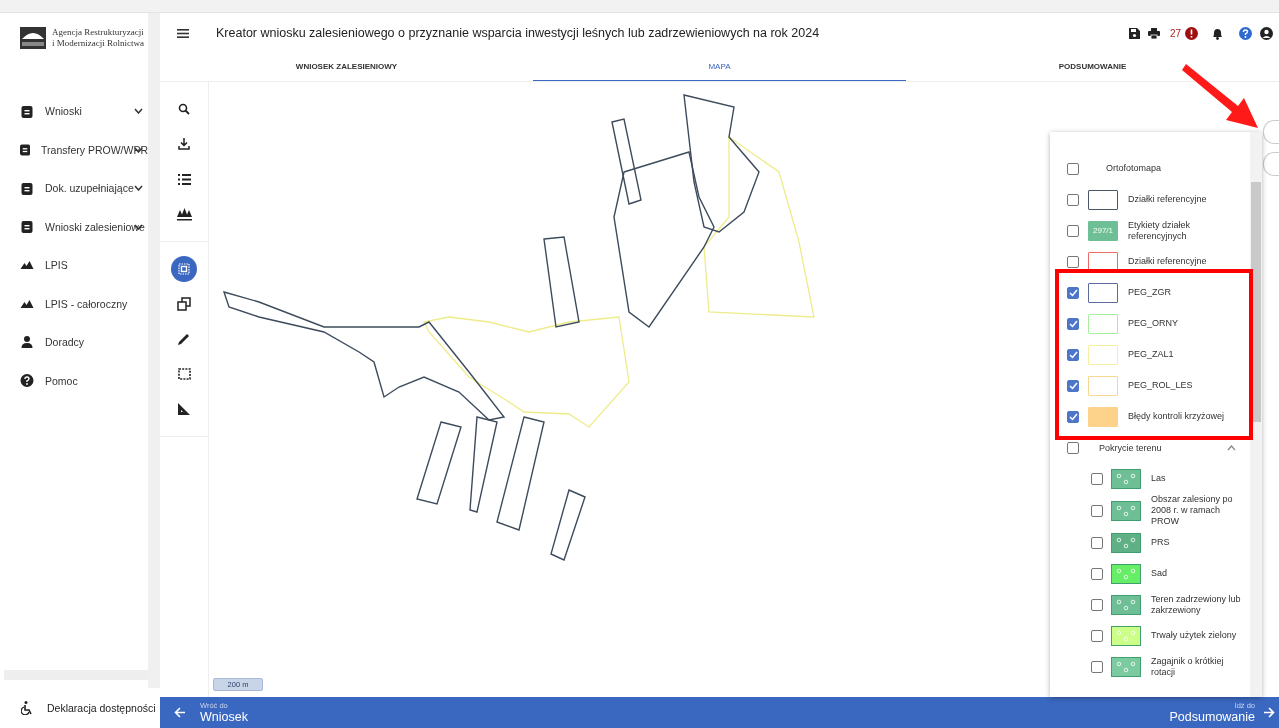  I want to click on error-count: 27, so click(1175, 33).